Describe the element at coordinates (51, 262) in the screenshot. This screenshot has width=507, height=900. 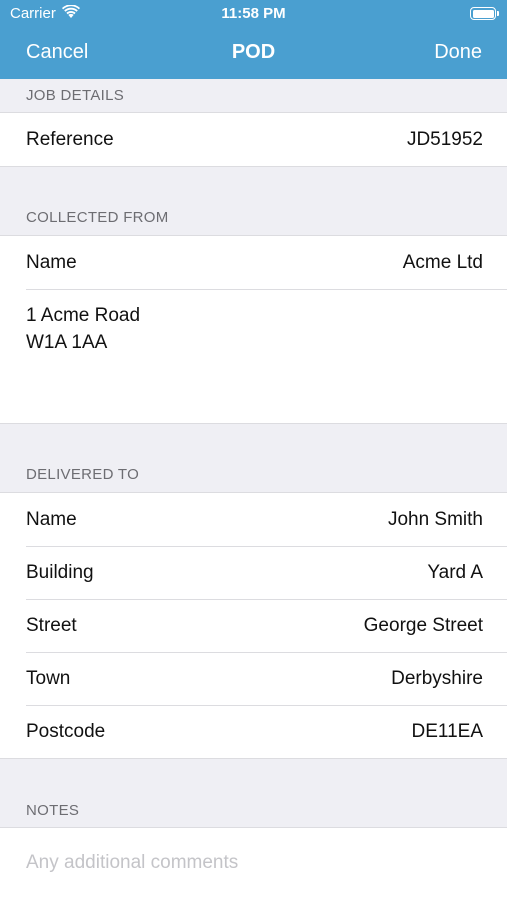
I see `collected-name-label: Name` at that location.